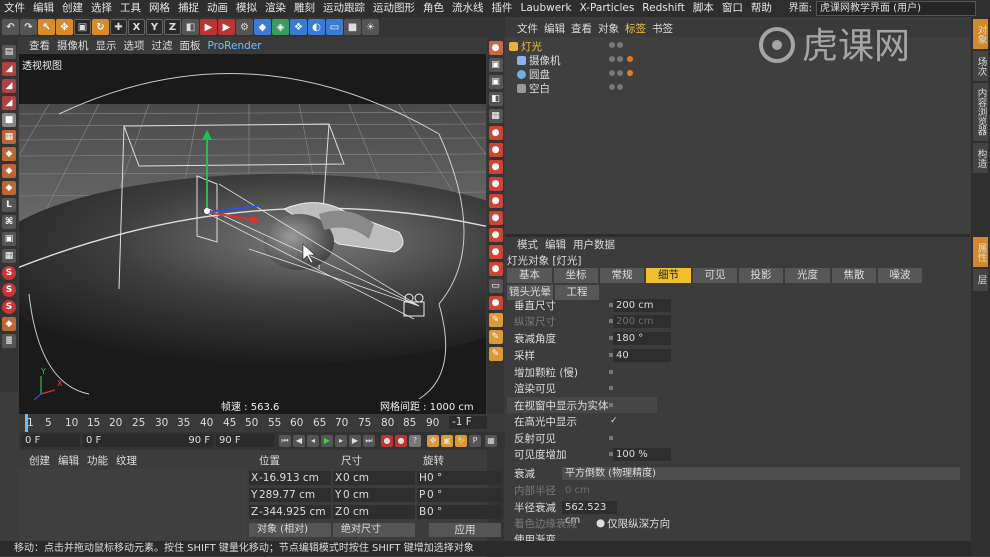  Describe the element at coordinates (68, 460) in the screenshot. I see `mat-menu-edit: 编辑` at that location.